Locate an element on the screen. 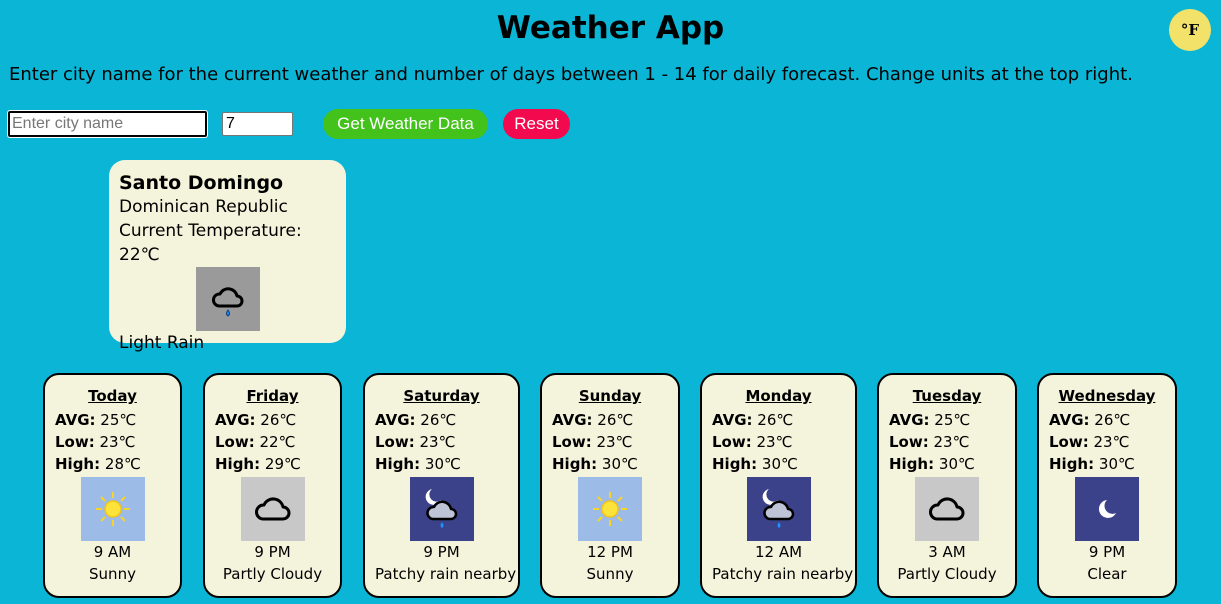 The height and width of the screenshot is (604, 1221). days-input is located at coordinates (257, 124).